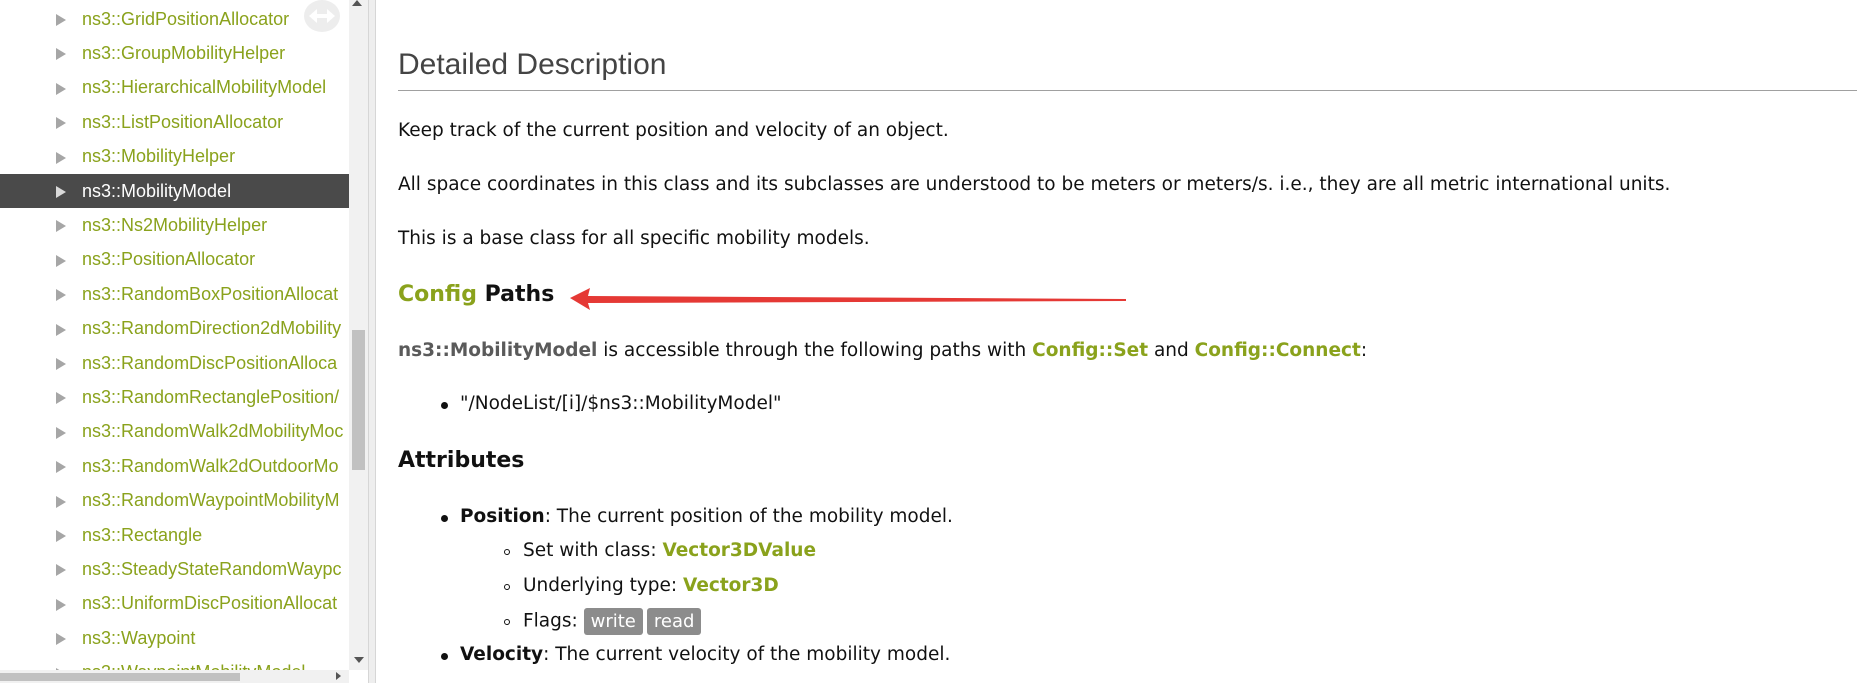  Describe the element at coordinates (210, 500) in the screenshot. I see `nav-tree-item-label: ns3::RandomWaypointMobilityM` at that location.